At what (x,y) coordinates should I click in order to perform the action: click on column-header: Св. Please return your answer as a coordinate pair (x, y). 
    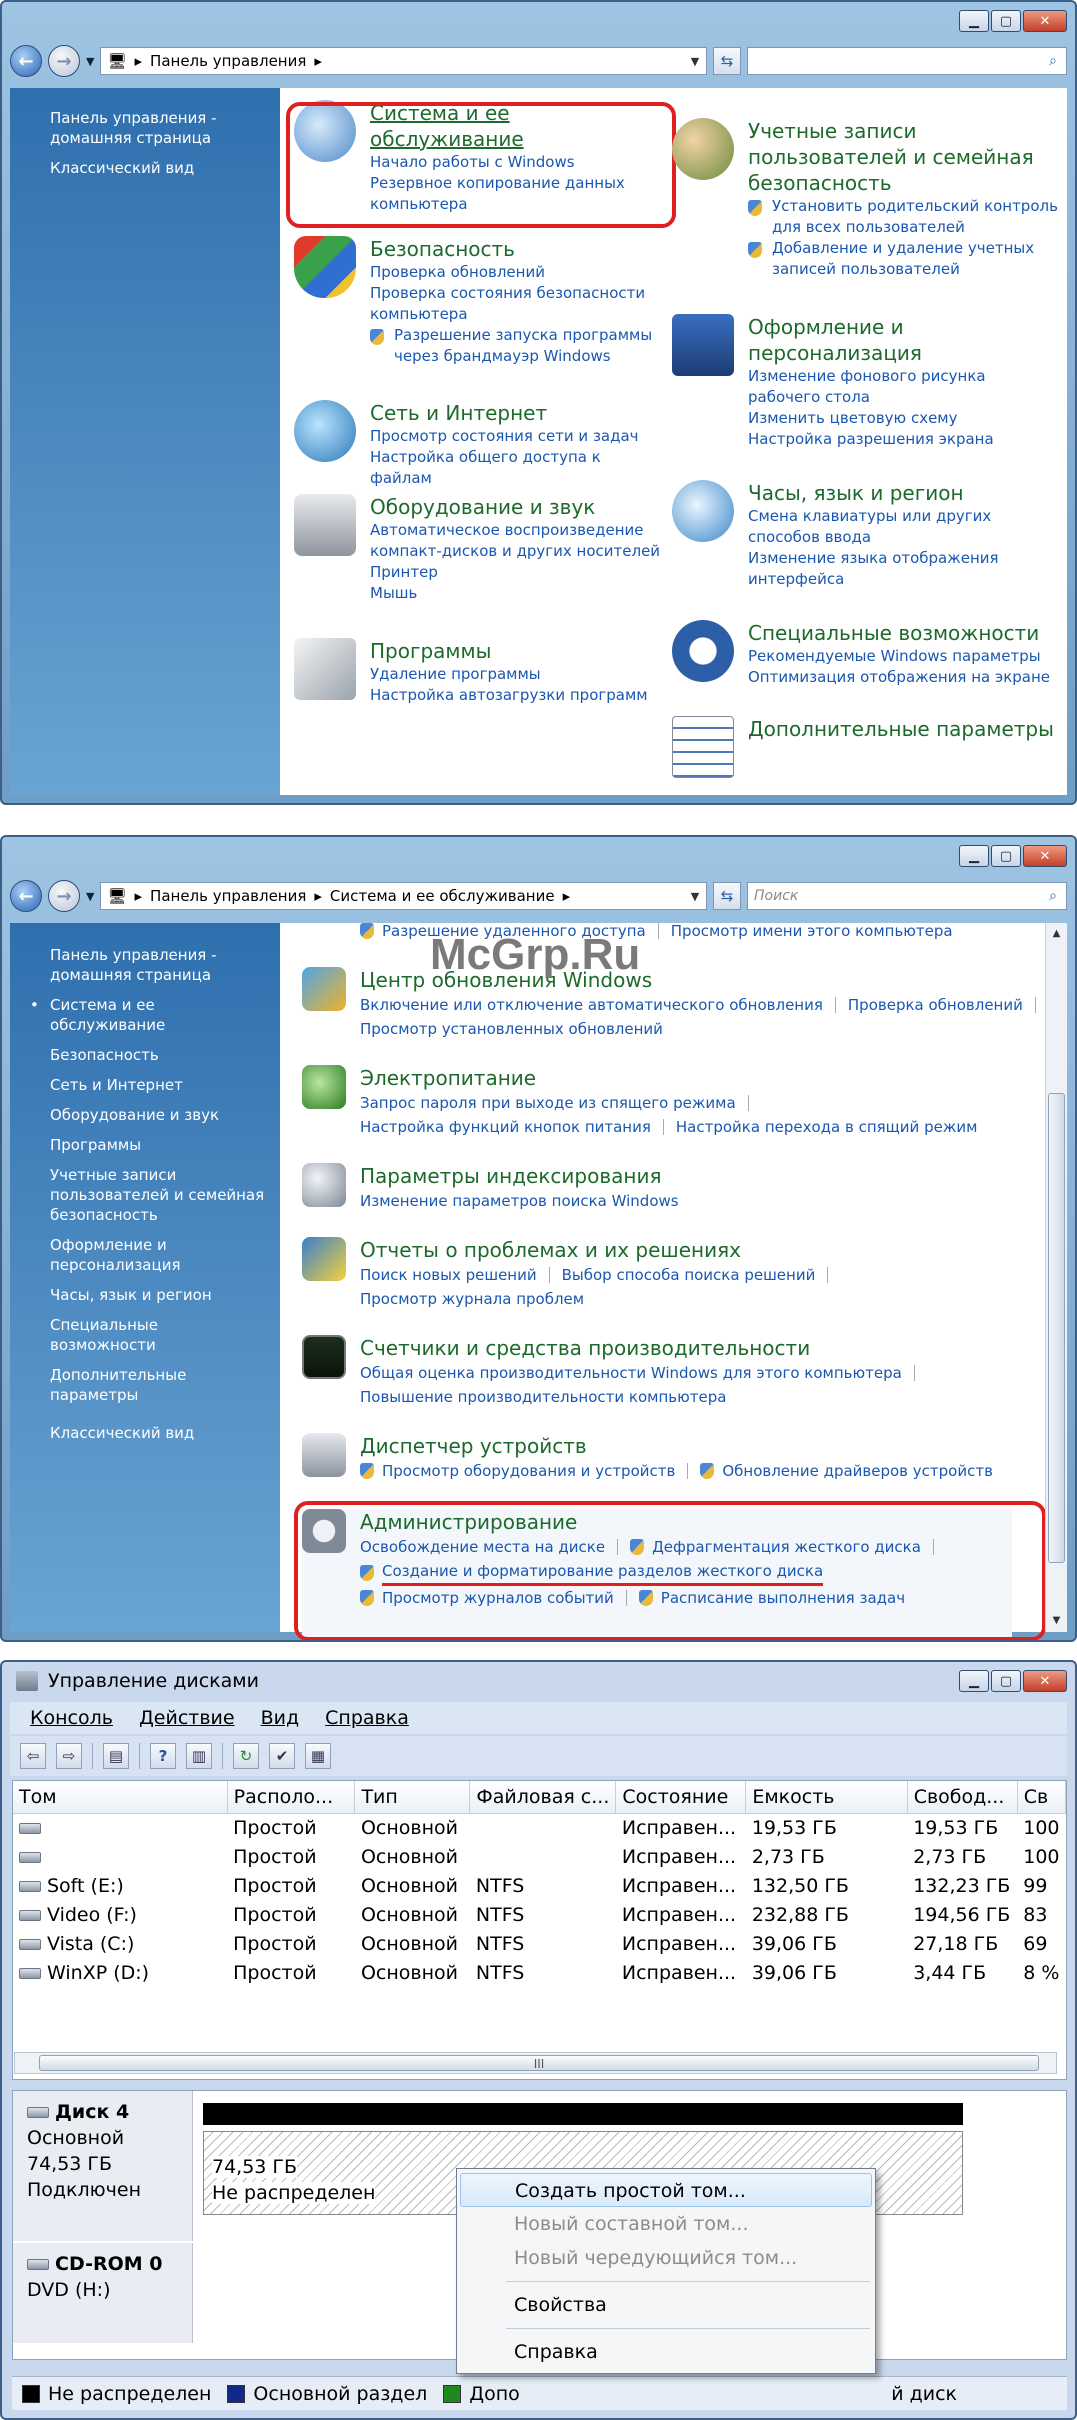
    Looking at the image, I should click on (1042, 1797).